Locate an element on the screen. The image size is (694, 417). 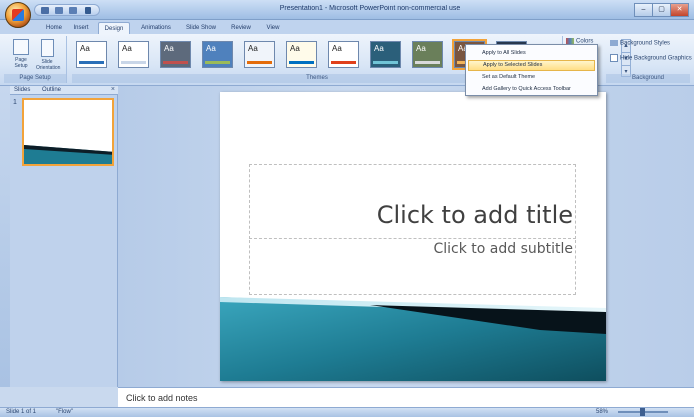
page-setup-button: Page Setup is located at coordinates (21, 55).